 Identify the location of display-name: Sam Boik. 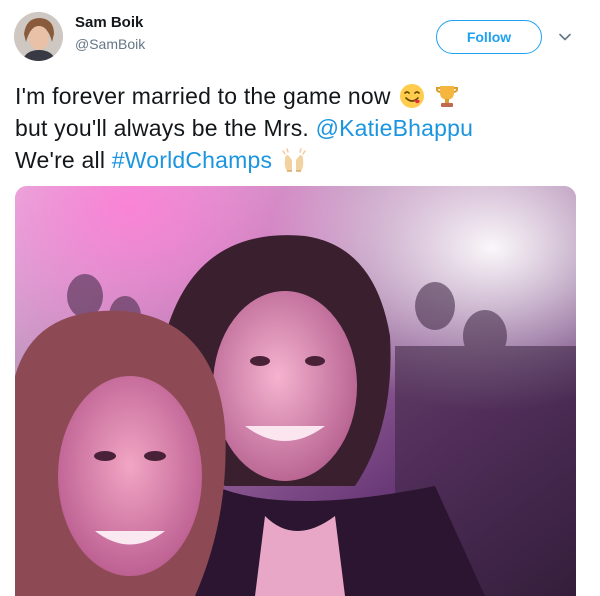
(109, 22).